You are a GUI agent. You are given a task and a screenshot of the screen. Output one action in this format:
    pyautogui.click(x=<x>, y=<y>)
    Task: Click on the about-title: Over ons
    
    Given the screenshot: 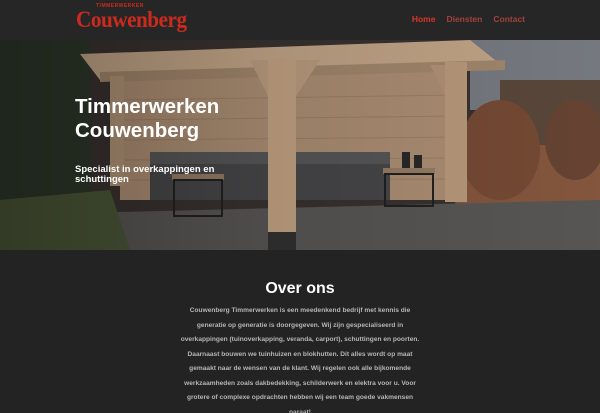 What is the action you would take?
    pyautogui.click(x=300, y=288)
    